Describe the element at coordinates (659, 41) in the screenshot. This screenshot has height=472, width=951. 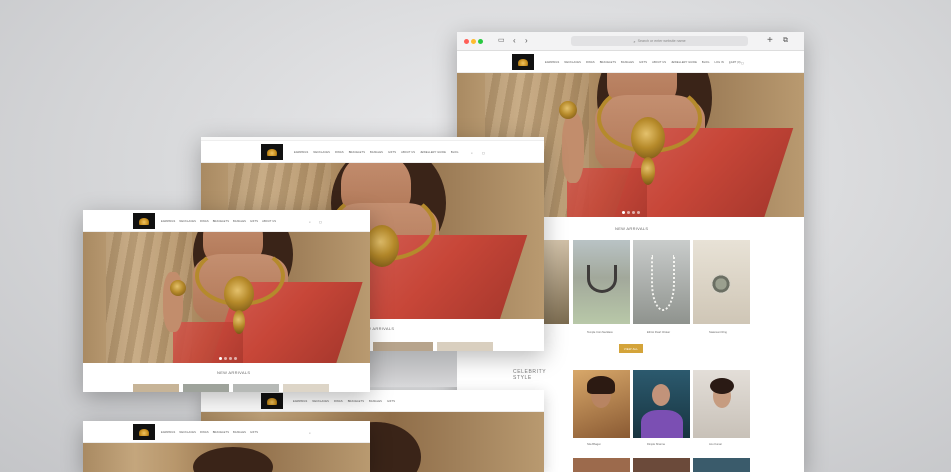
I see `url-bar: ⌕ Search or enter website name` at that location.